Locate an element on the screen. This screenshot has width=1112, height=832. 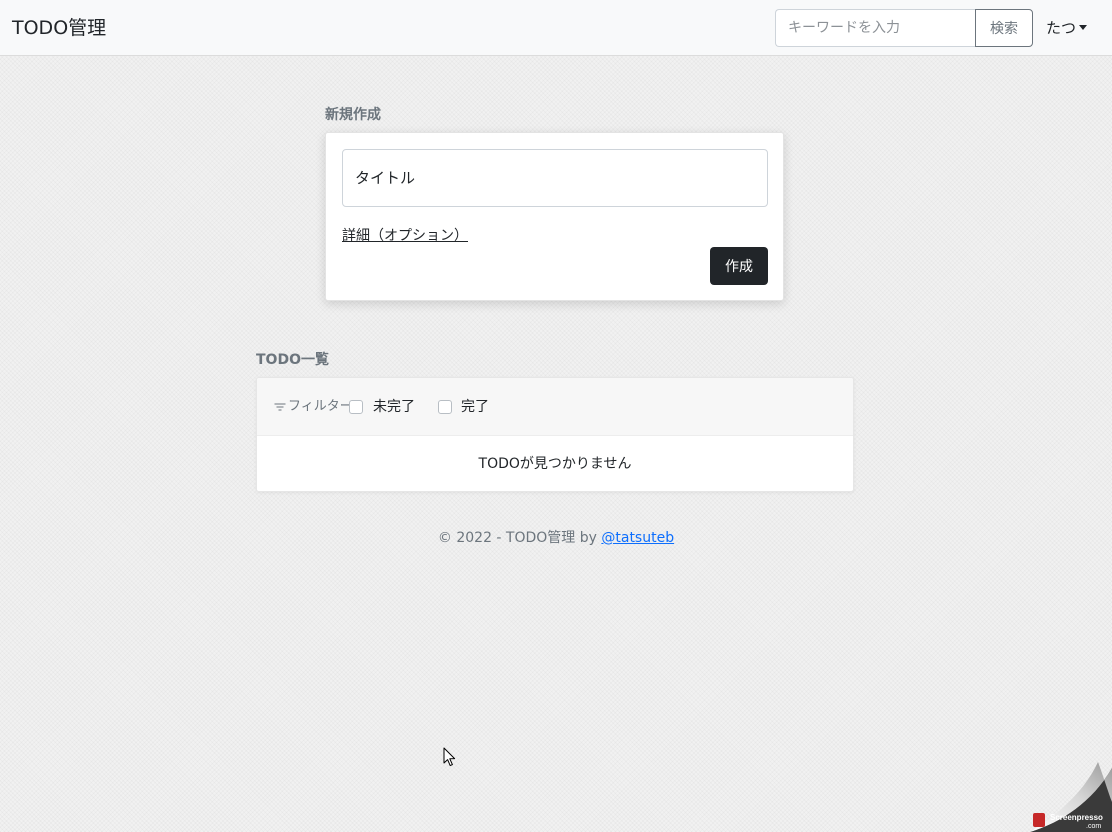
todo-list-card: フィルター 未完了 完了 TODOが見つかりません is located at coordinates (555, 434).